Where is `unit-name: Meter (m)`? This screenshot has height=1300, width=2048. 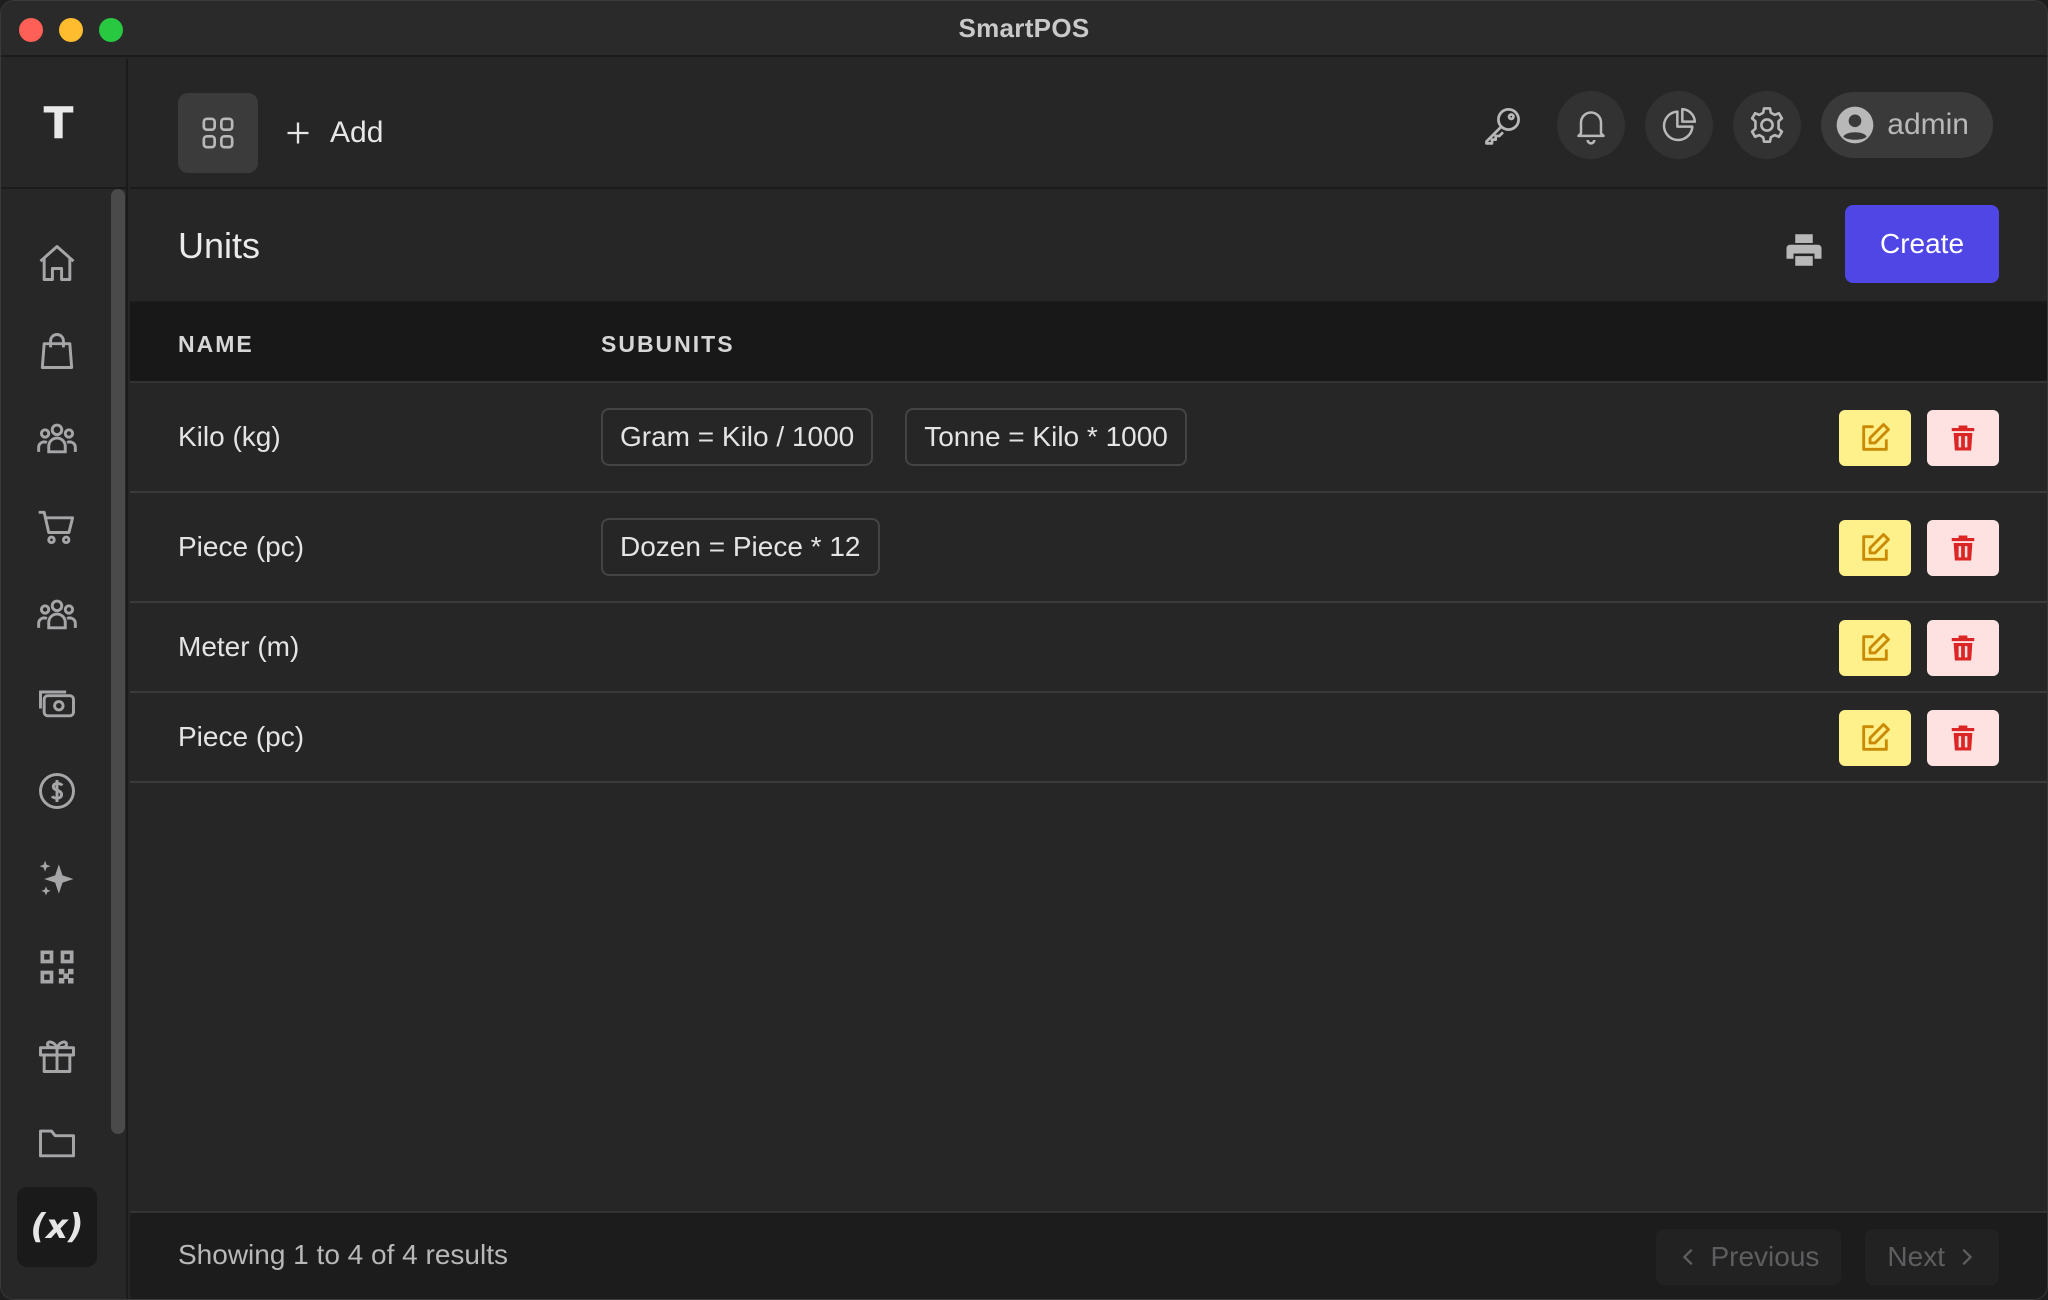
unit-name: Meter (m) is located at coordinates (239, 646).